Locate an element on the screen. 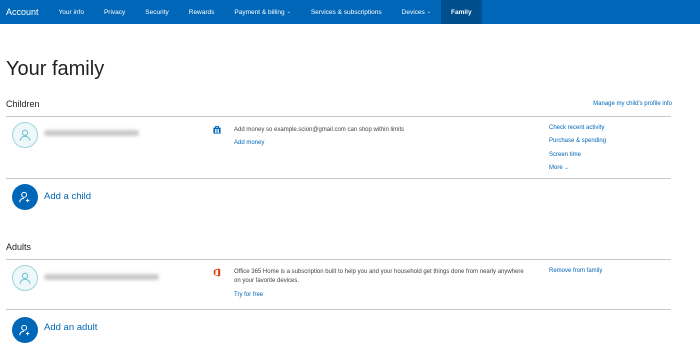 This screenshot has height=361, width=700. add-adult-link: Add an adult is located at coordinates (70, 327).